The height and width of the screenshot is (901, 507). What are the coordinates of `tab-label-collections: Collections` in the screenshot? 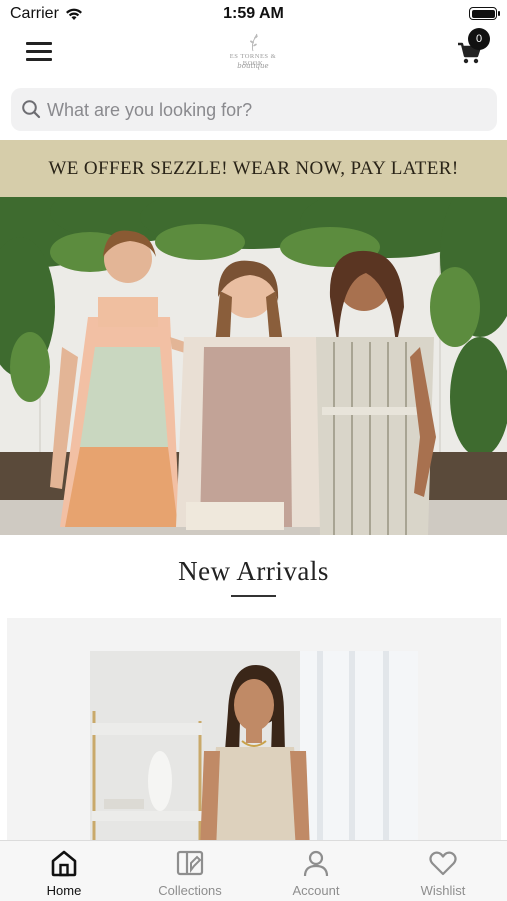 It's located at (190, 890).